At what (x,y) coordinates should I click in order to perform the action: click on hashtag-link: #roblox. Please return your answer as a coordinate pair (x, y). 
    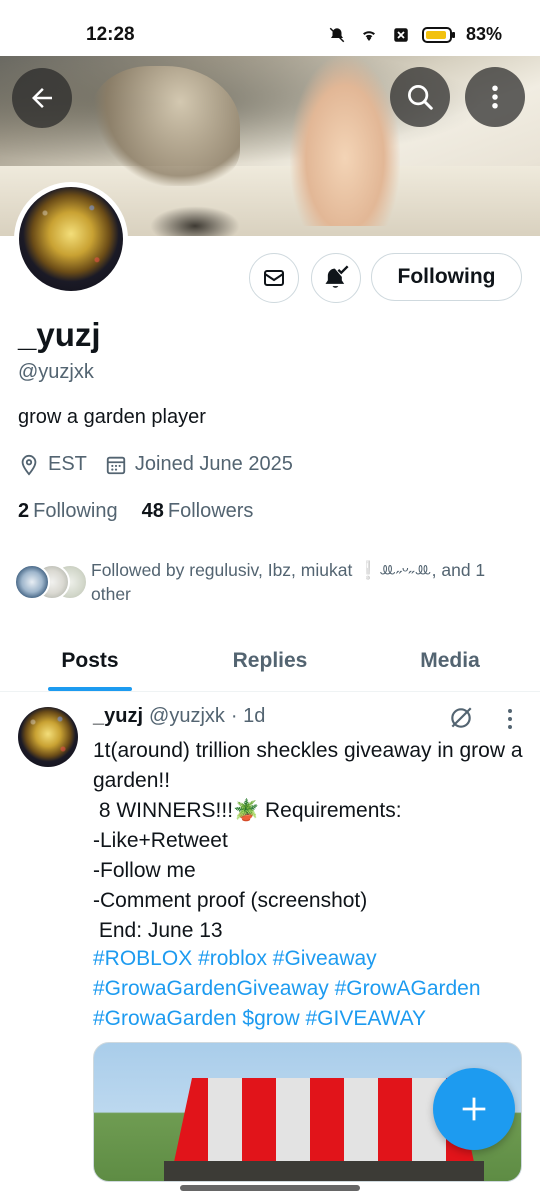
    Looking at the image, I should click on (232, 958).